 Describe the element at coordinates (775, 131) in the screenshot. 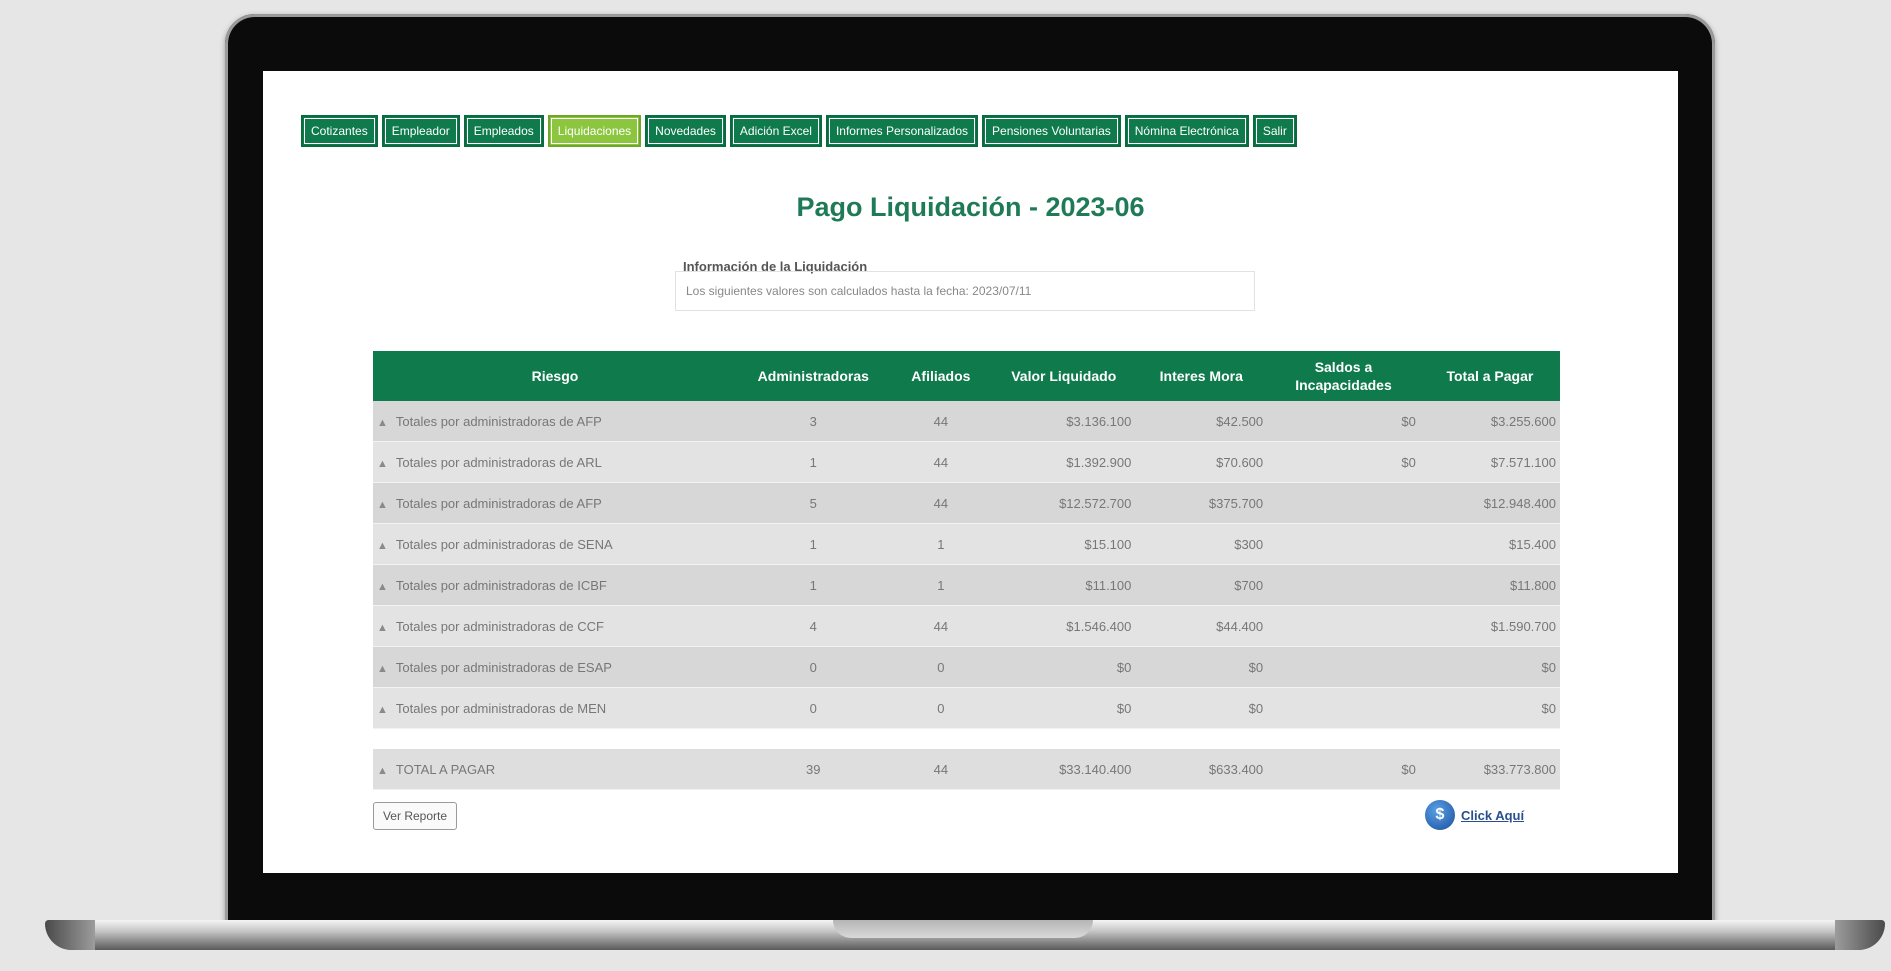

I see `tab-adicion-excel: Adición Excel` at that location.